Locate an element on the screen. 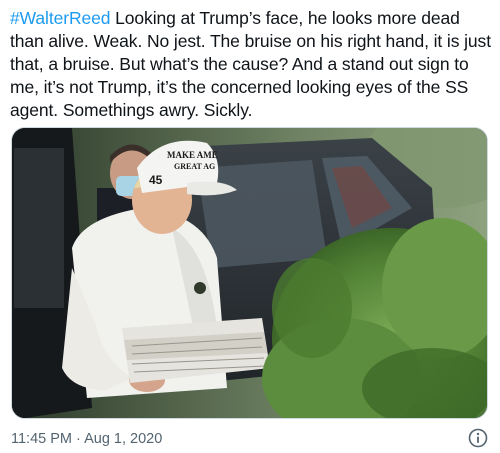 This screenshot has height=453, width=500. tweet-date: Aug 1, 2020 is located at coordinates (123, 439).